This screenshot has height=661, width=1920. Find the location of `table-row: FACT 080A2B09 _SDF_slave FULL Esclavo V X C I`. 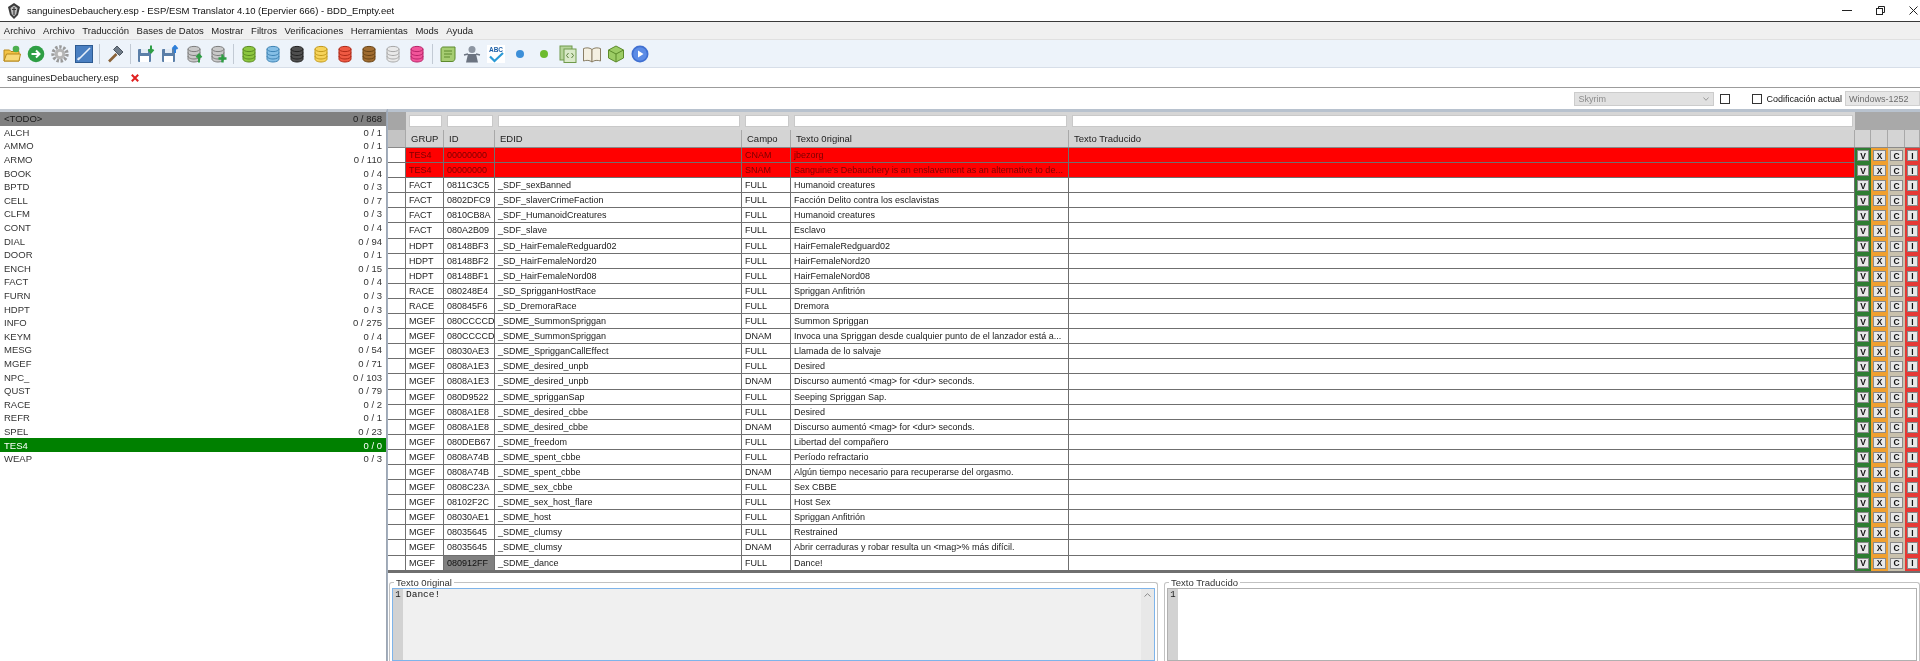

table-row: FACT 080A2B09 _SDF_slave FULL Esclavo V X C I is located at coordinates (1154, 231).